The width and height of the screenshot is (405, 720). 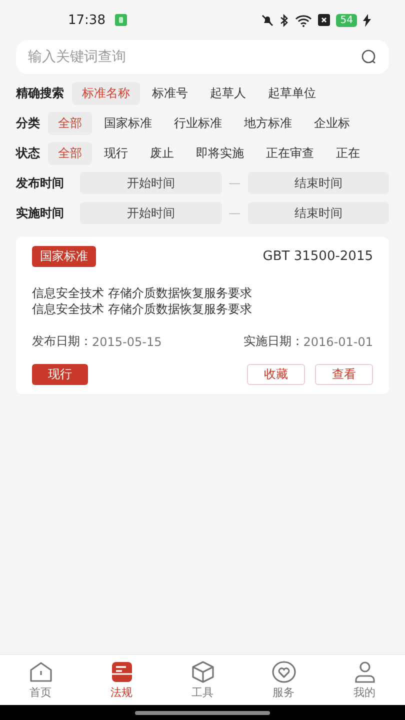 What do you see at coordinates (292, 93) in the screenshot?
I see `filter-chip: 起草单位` at bounding box center [292, 93].